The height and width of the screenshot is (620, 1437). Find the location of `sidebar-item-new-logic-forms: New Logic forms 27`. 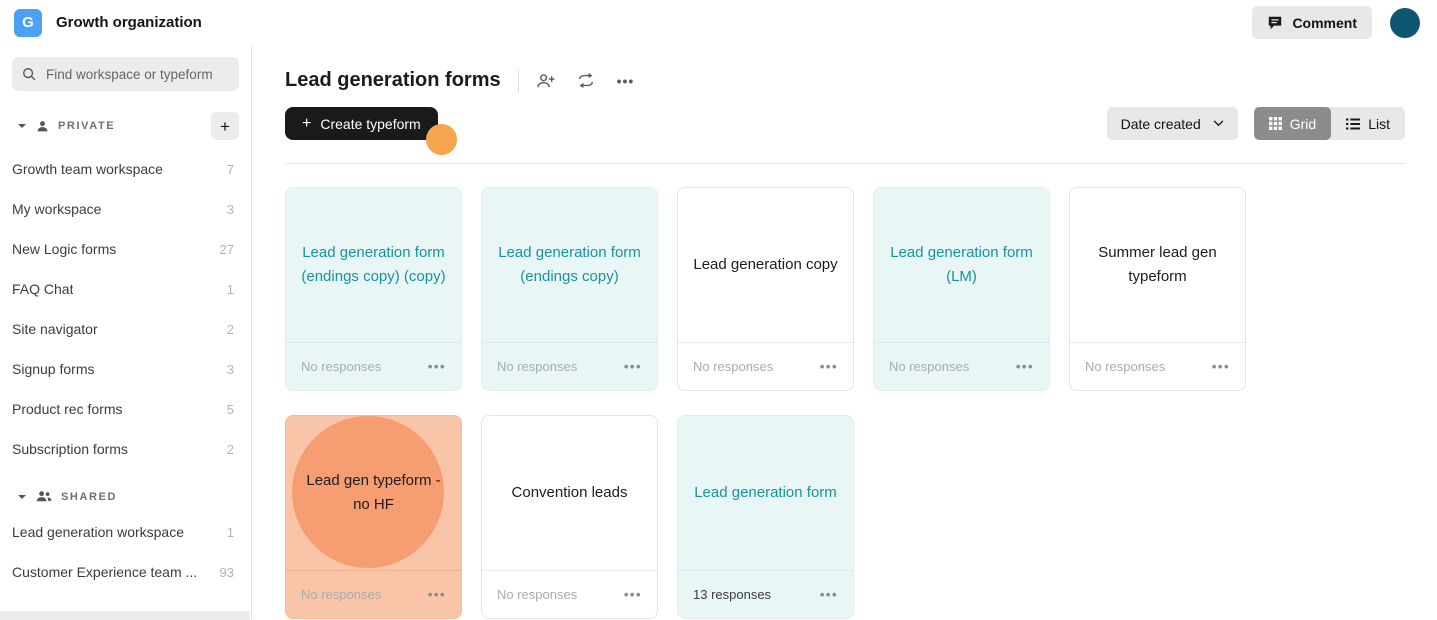

sidebar-item-new-logic-forms: New Logic forms 27 is located at coordinates (125, 249).